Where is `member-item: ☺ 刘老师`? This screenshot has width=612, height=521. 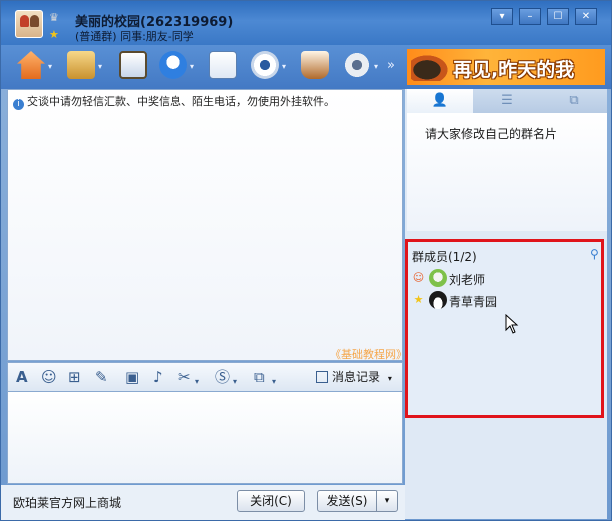 member-item: ☺ 刘老师 is located at coordinates (504, 278).